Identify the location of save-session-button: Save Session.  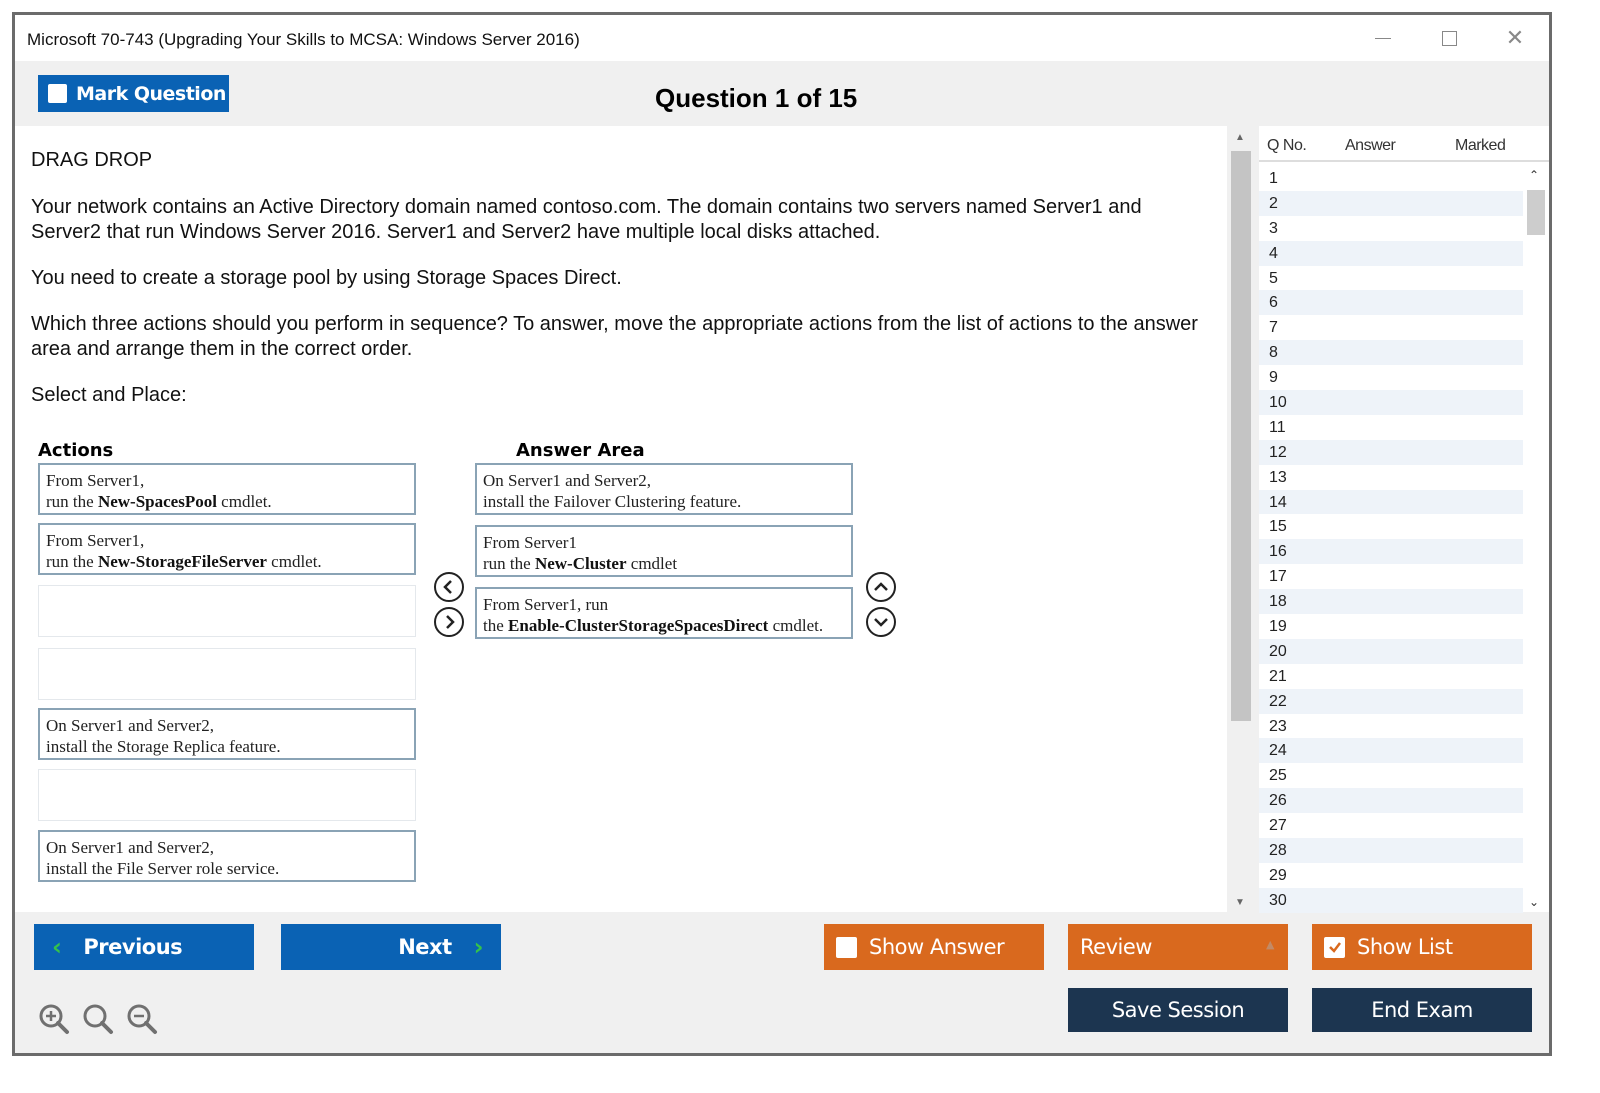
(1178, 1010).